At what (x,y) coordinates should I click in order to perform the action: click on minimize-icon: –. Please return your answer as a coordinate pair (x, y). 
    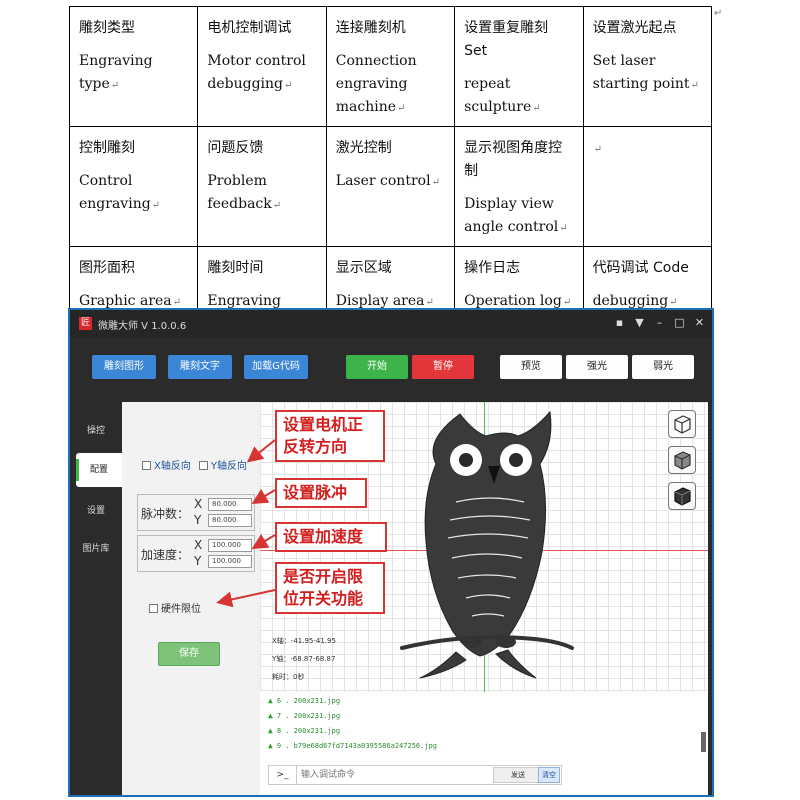
    Looking at the image, I should click on (659, 323).